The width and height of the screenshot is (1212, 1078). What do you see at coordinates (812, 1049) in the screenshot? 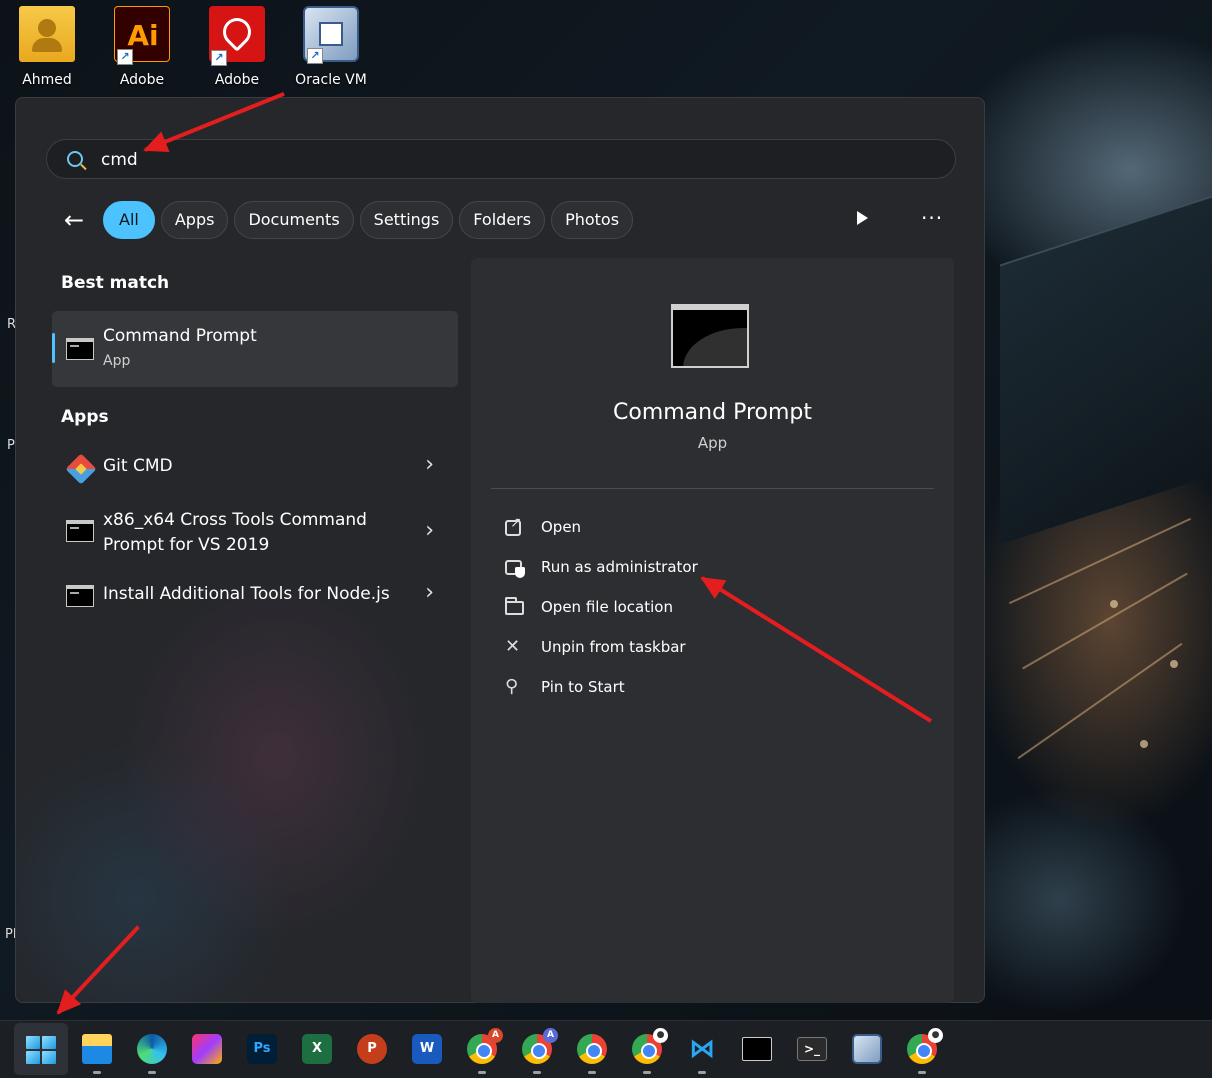
I see `terminal-icon: >_` at bounding box center [812, 1049].